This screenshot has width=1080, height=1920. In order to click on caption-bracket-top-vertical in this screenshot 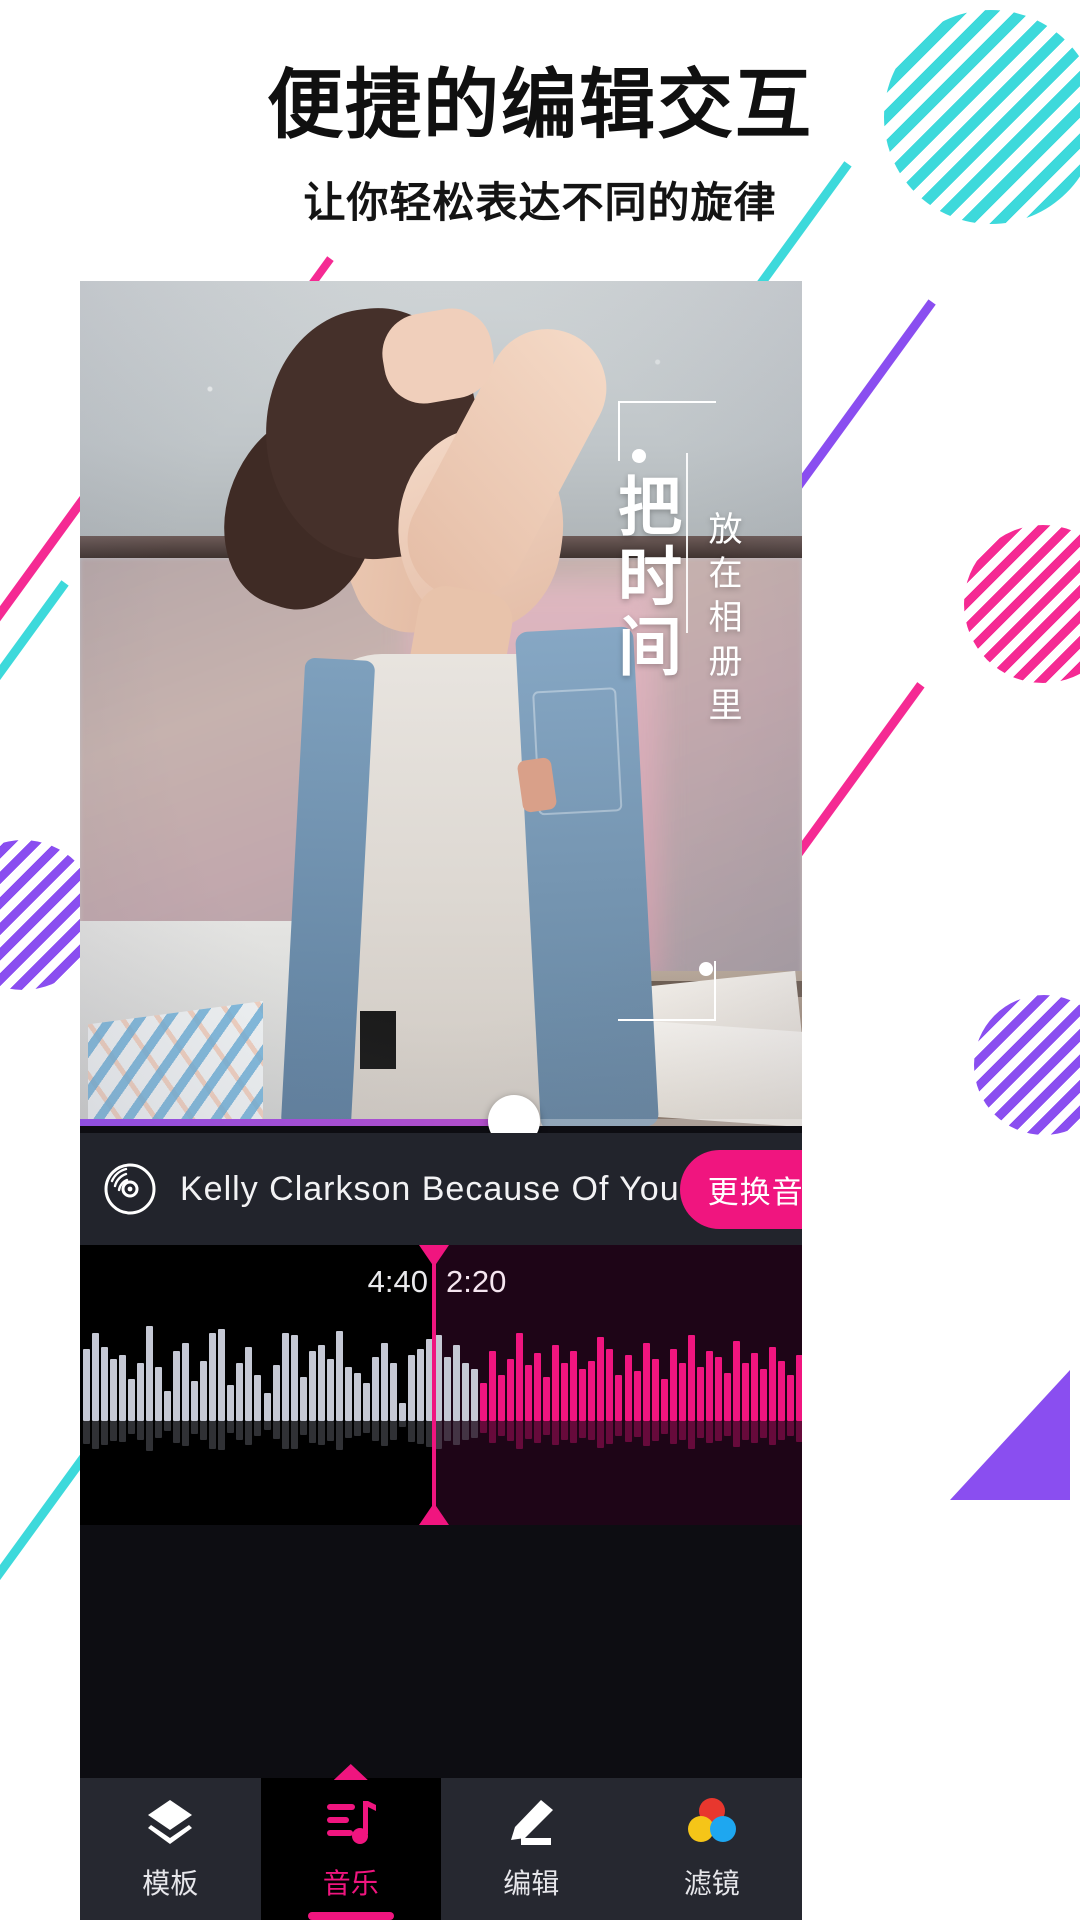, I will do `click(619, 431)`.